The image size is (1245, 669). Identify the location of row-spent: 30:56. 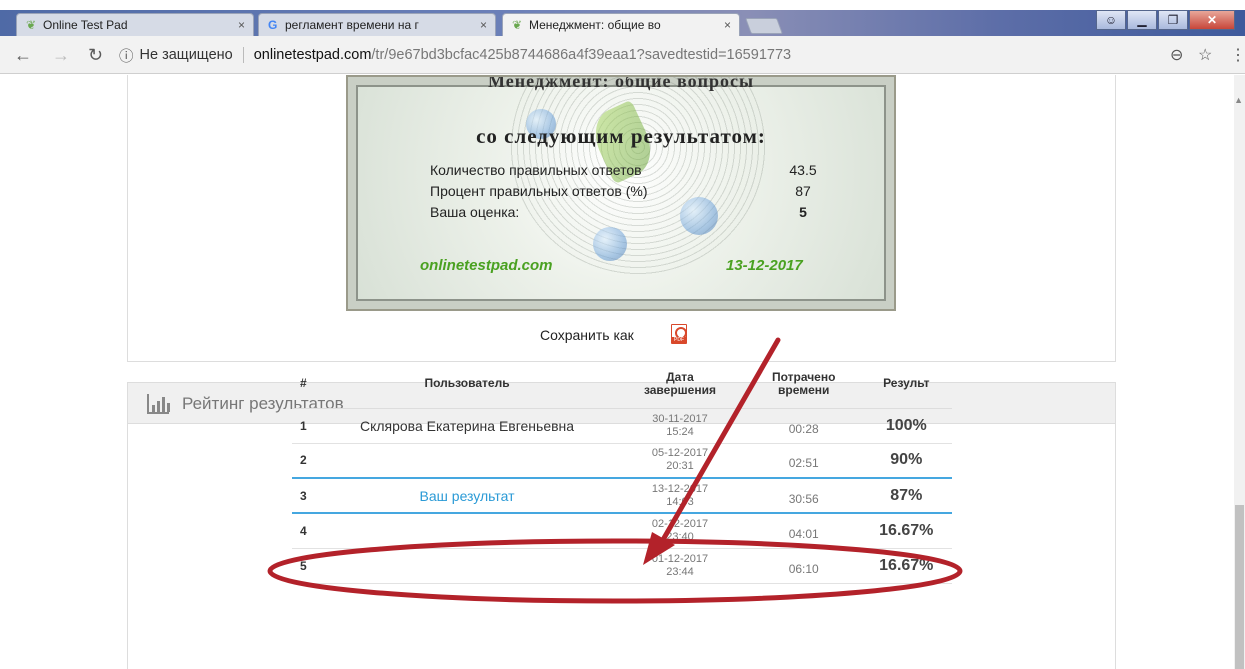
(803, 495).